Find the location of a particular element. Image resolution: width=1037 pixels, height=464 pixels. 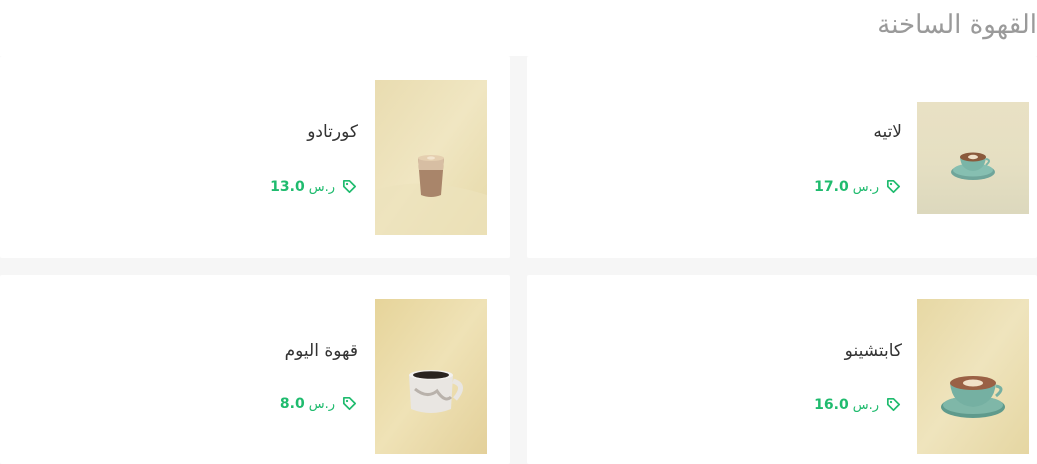

product-price: 17.0 ر.س is located at coordinates (858, 186).